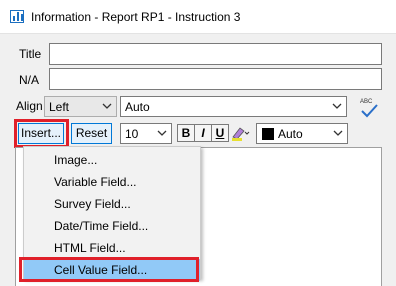  I want to click on title-bar: Information - Report RP1 - Instruction 3, so click(198, 16).